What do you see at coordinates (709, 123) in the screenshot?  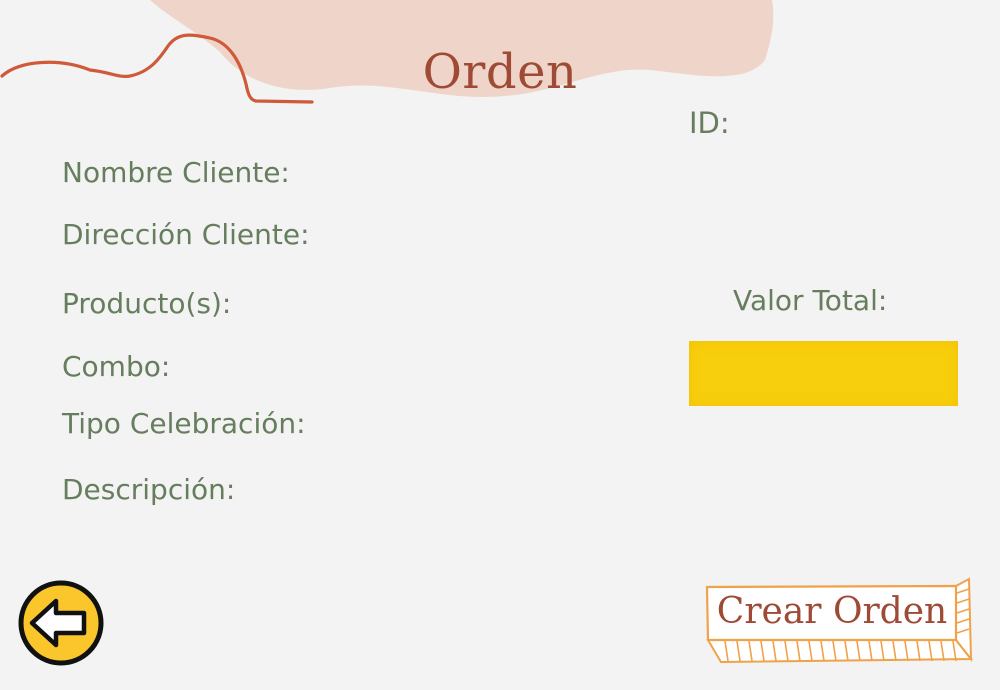 I see `order-id-label: ID:` at bounding box center [709, 123].